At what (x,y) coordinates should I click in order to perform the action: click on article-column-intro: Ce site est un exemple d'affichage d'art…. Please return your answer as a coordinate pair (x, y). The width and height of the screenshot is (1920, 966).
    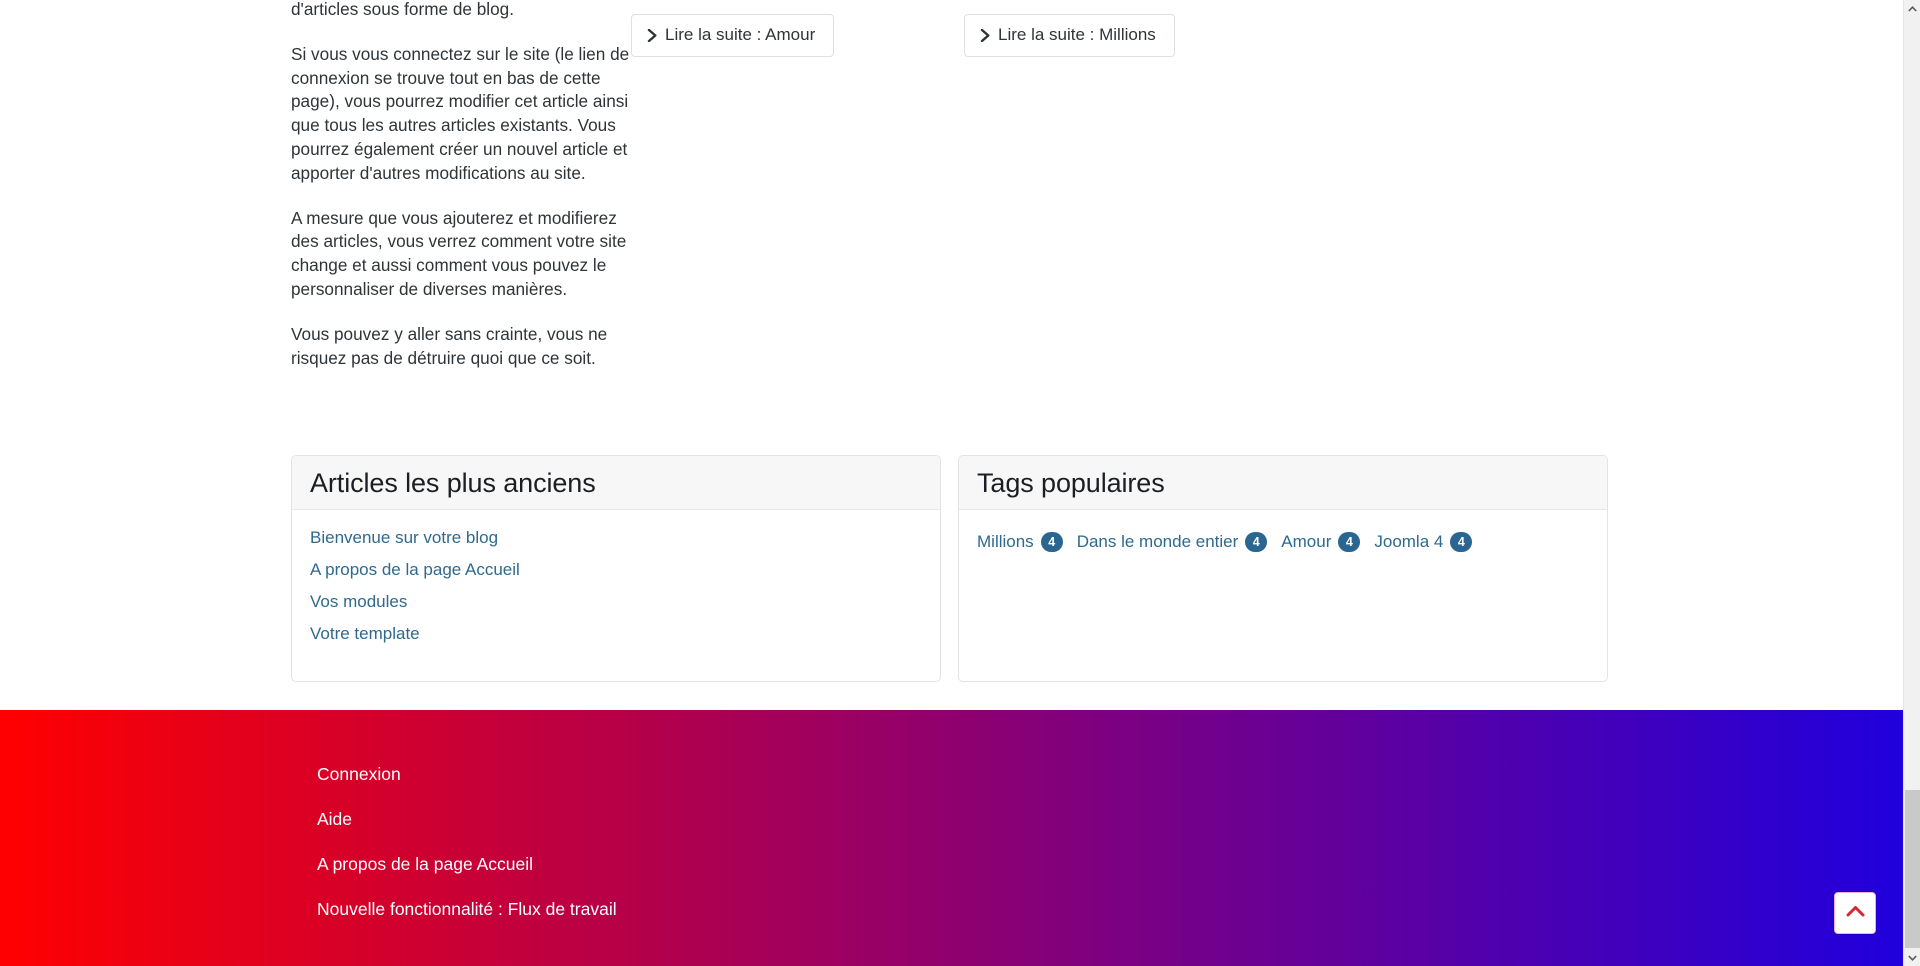
    Looking at the image, I should click on (461, 195).